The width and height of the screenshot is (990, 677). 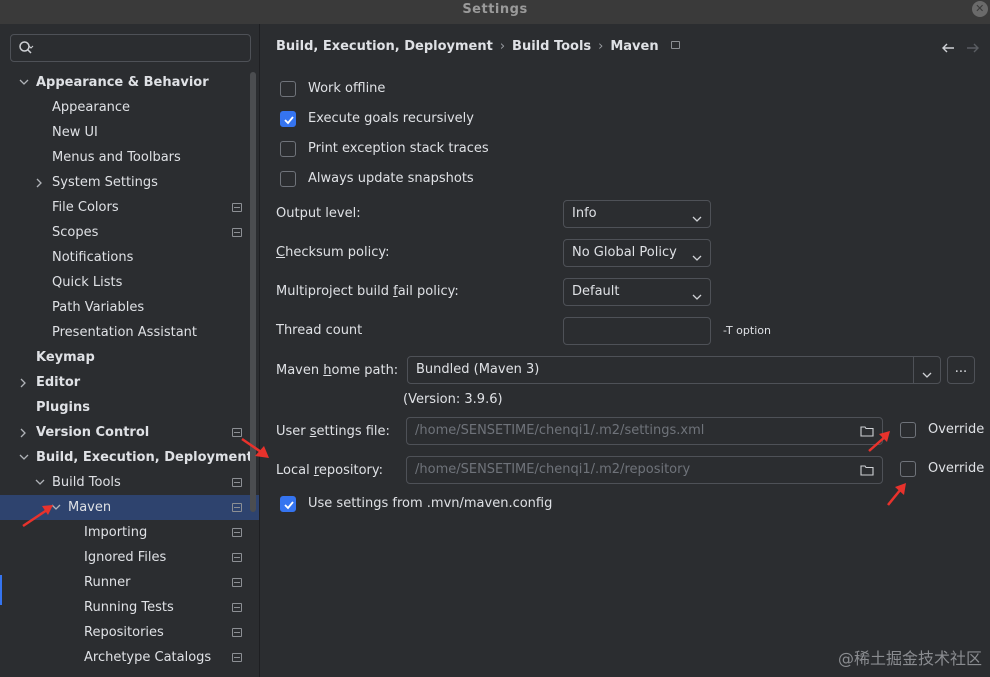 What do you see at coordinates (129, 257) in the screenshot?
I see `sidebar-item: Notifications` at bounding box center [129, 257].